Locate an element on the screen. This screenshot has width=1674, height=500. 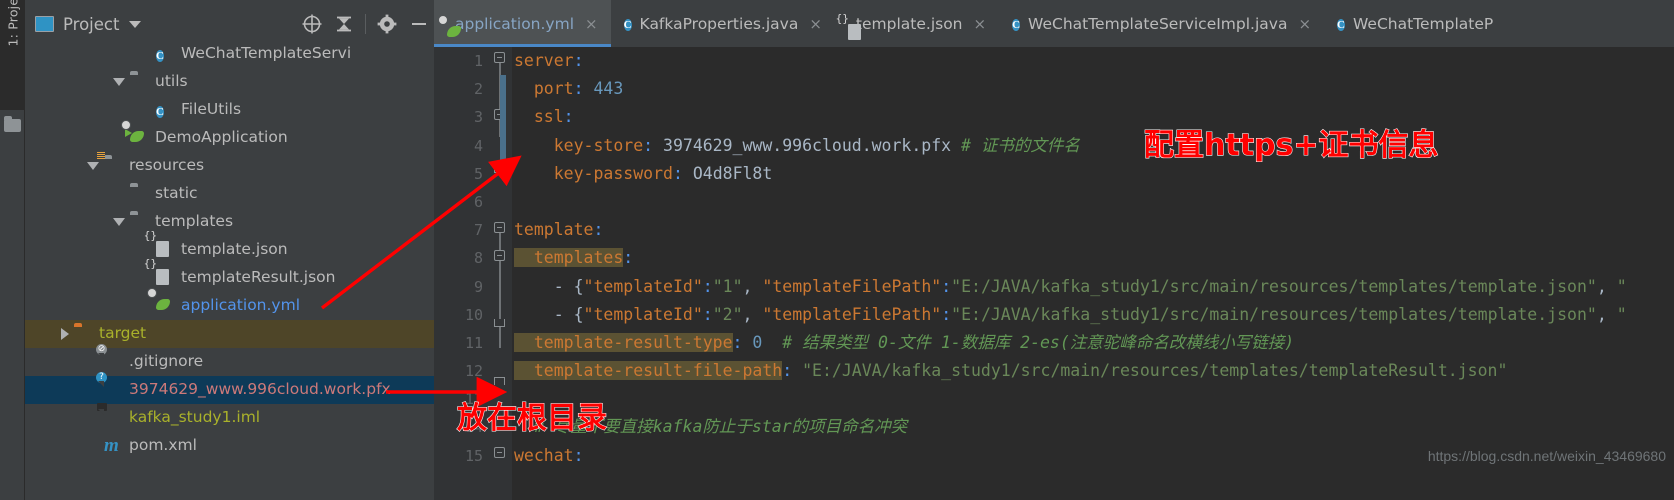
tree-row-fileutils: C FileUtils is located at coordinates (229, 110).